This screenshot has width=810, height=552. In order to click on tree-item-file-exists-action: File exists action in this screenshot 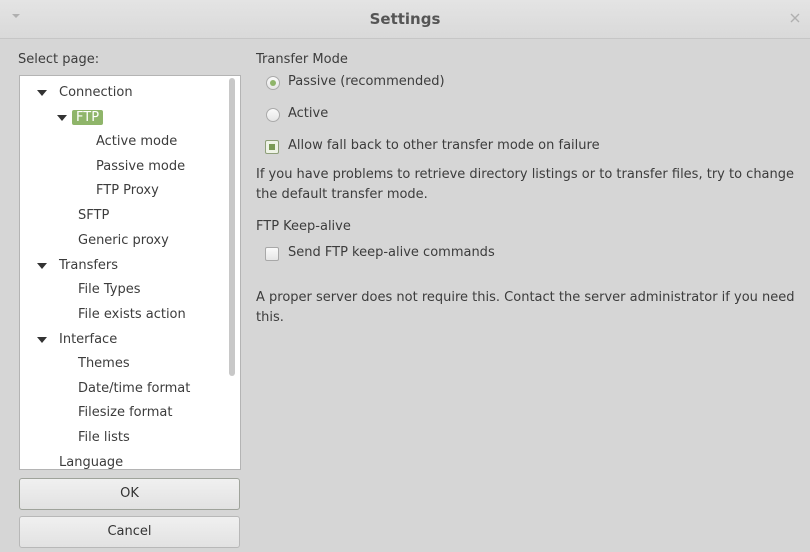, I will do `click(132, 315)`.